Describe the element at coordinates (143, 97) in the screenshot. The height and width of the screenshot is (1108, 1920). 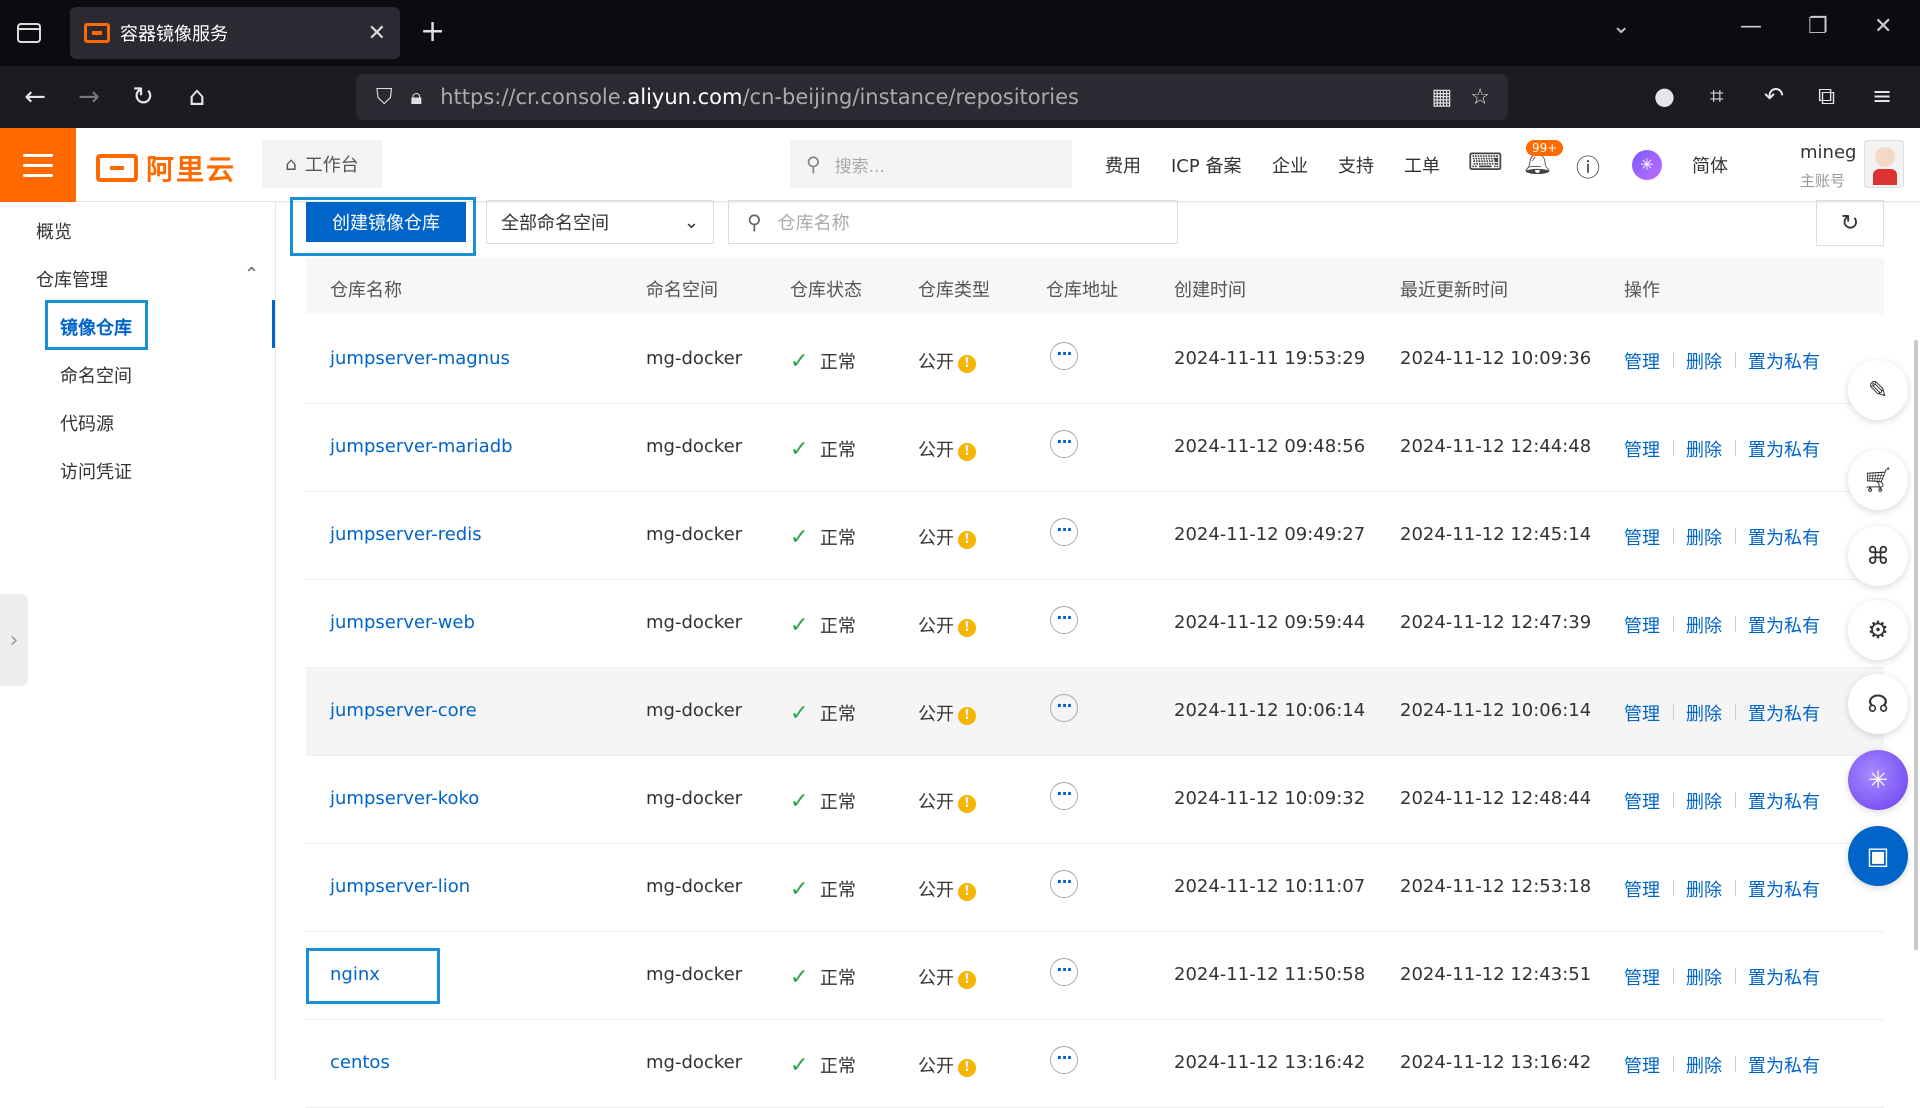
I see `reload-icon: ↻` at that location.